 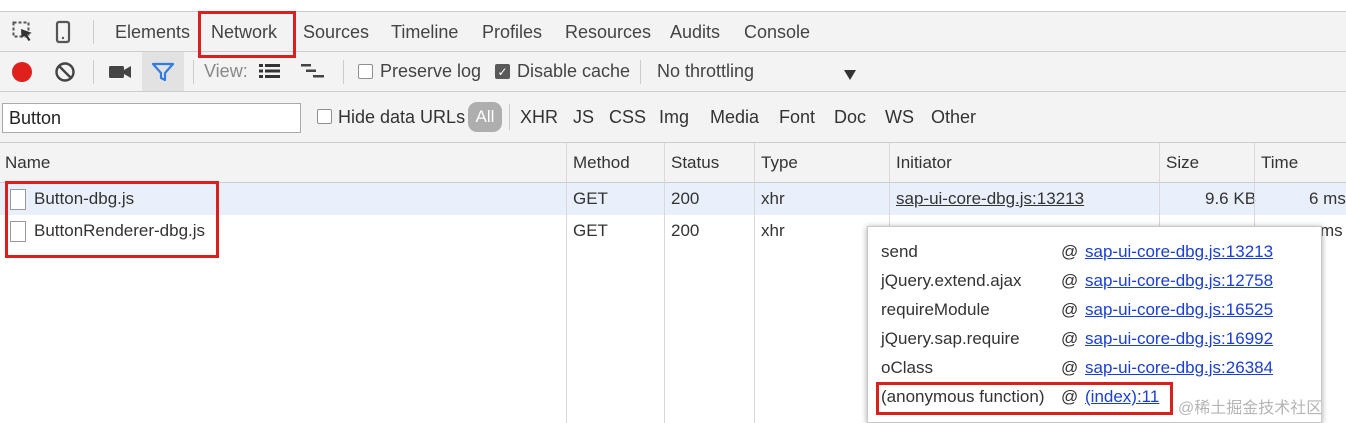 What do you see at coordinates (705, 71) in the screenshot?
I see `throttling-select: No throttling` at bounding box center [705, 71].